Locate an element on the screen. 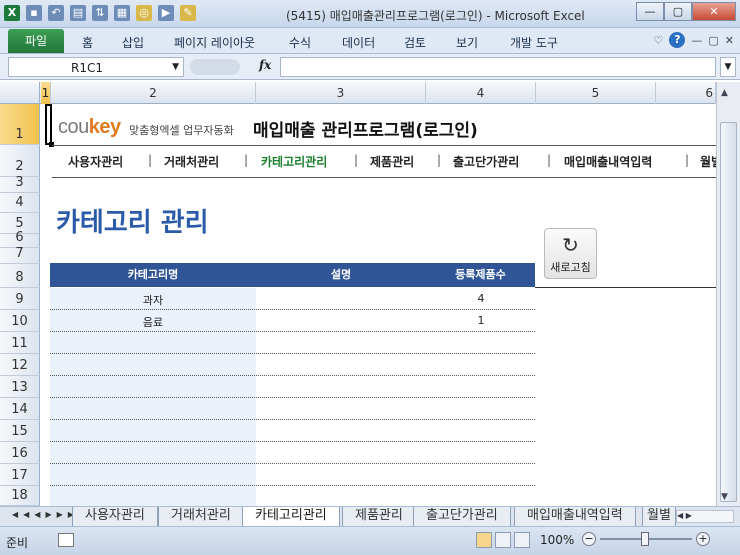 The height and width of the screenshot is (555, 740). sheet-tab-categories: 카테고리관리 is located at coordinates (291, 516).